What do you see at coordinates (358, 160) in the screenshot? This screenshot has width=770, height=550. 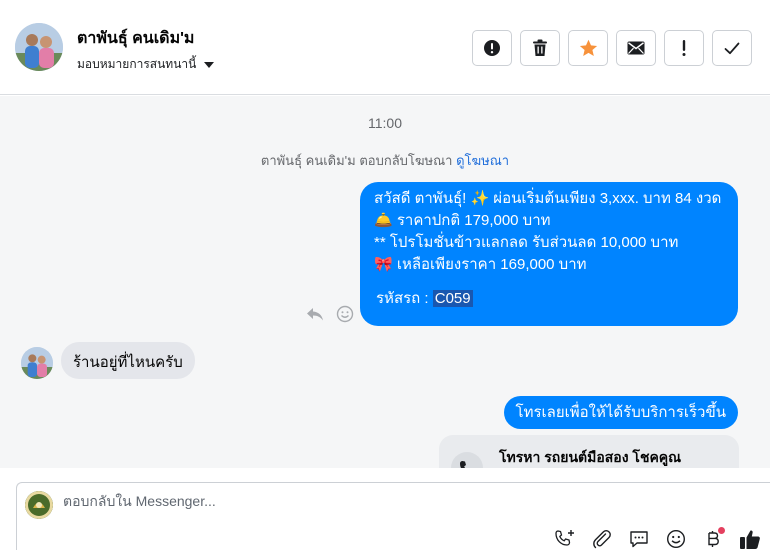 I see `ad-reply-text: ตาพันธุ์ คนเดิม'ม ตอบกลับโฆษณา` at bounding box center [358, 160].